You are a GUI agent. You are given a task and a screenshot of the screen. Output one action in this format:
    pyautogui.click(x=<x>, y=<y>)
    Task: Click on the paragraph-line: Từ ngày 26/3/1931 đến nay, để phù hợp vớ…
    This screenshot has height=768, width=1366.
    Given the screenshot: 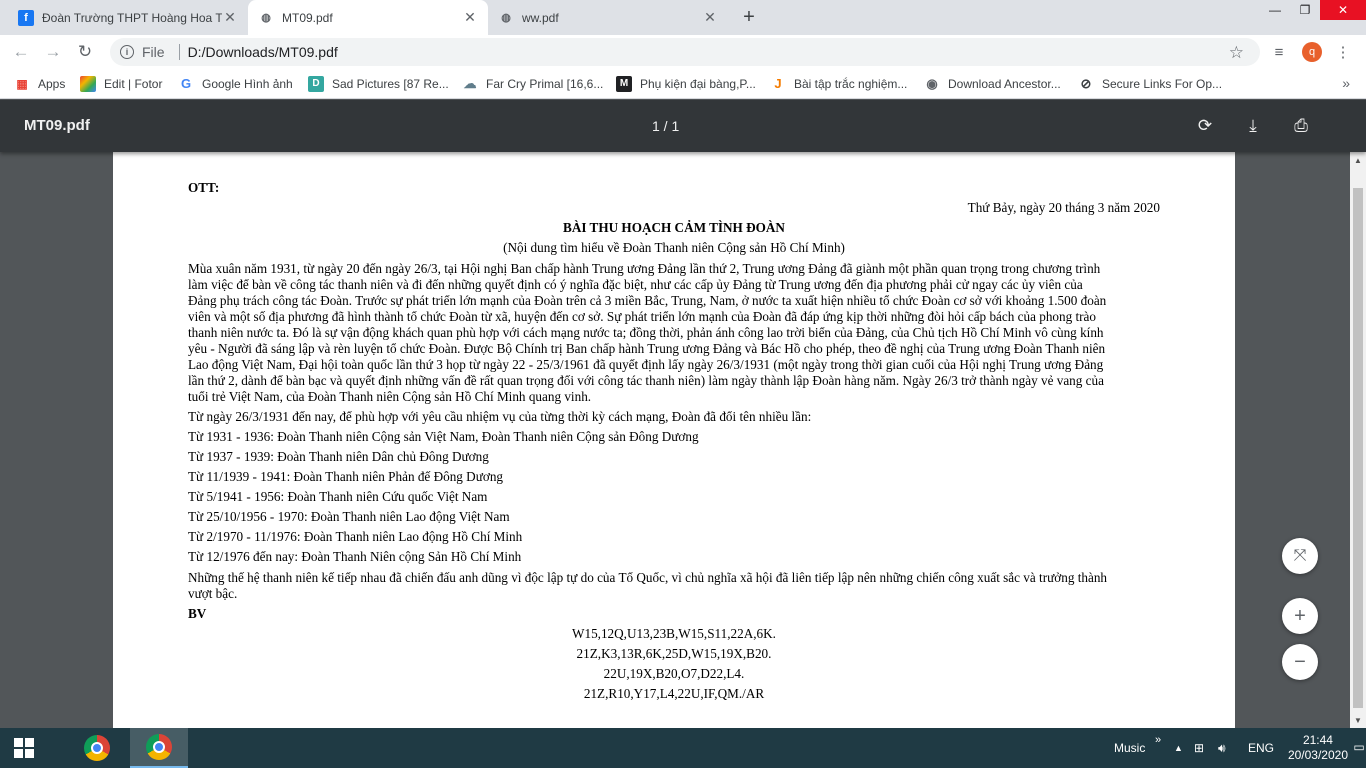 What is the action you would take?
    pyautogui.click(x=500, y=416)
    